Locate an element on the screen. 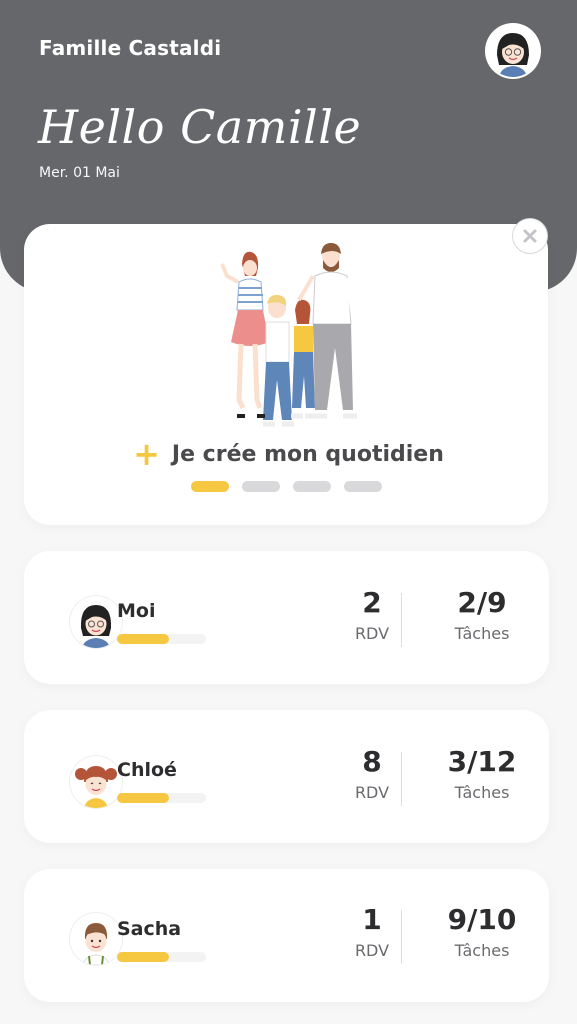 Image resolution: width=577 pixels, height=1024 pixels. family-name: Famille Castaldi is located at coordinates (130, 48).